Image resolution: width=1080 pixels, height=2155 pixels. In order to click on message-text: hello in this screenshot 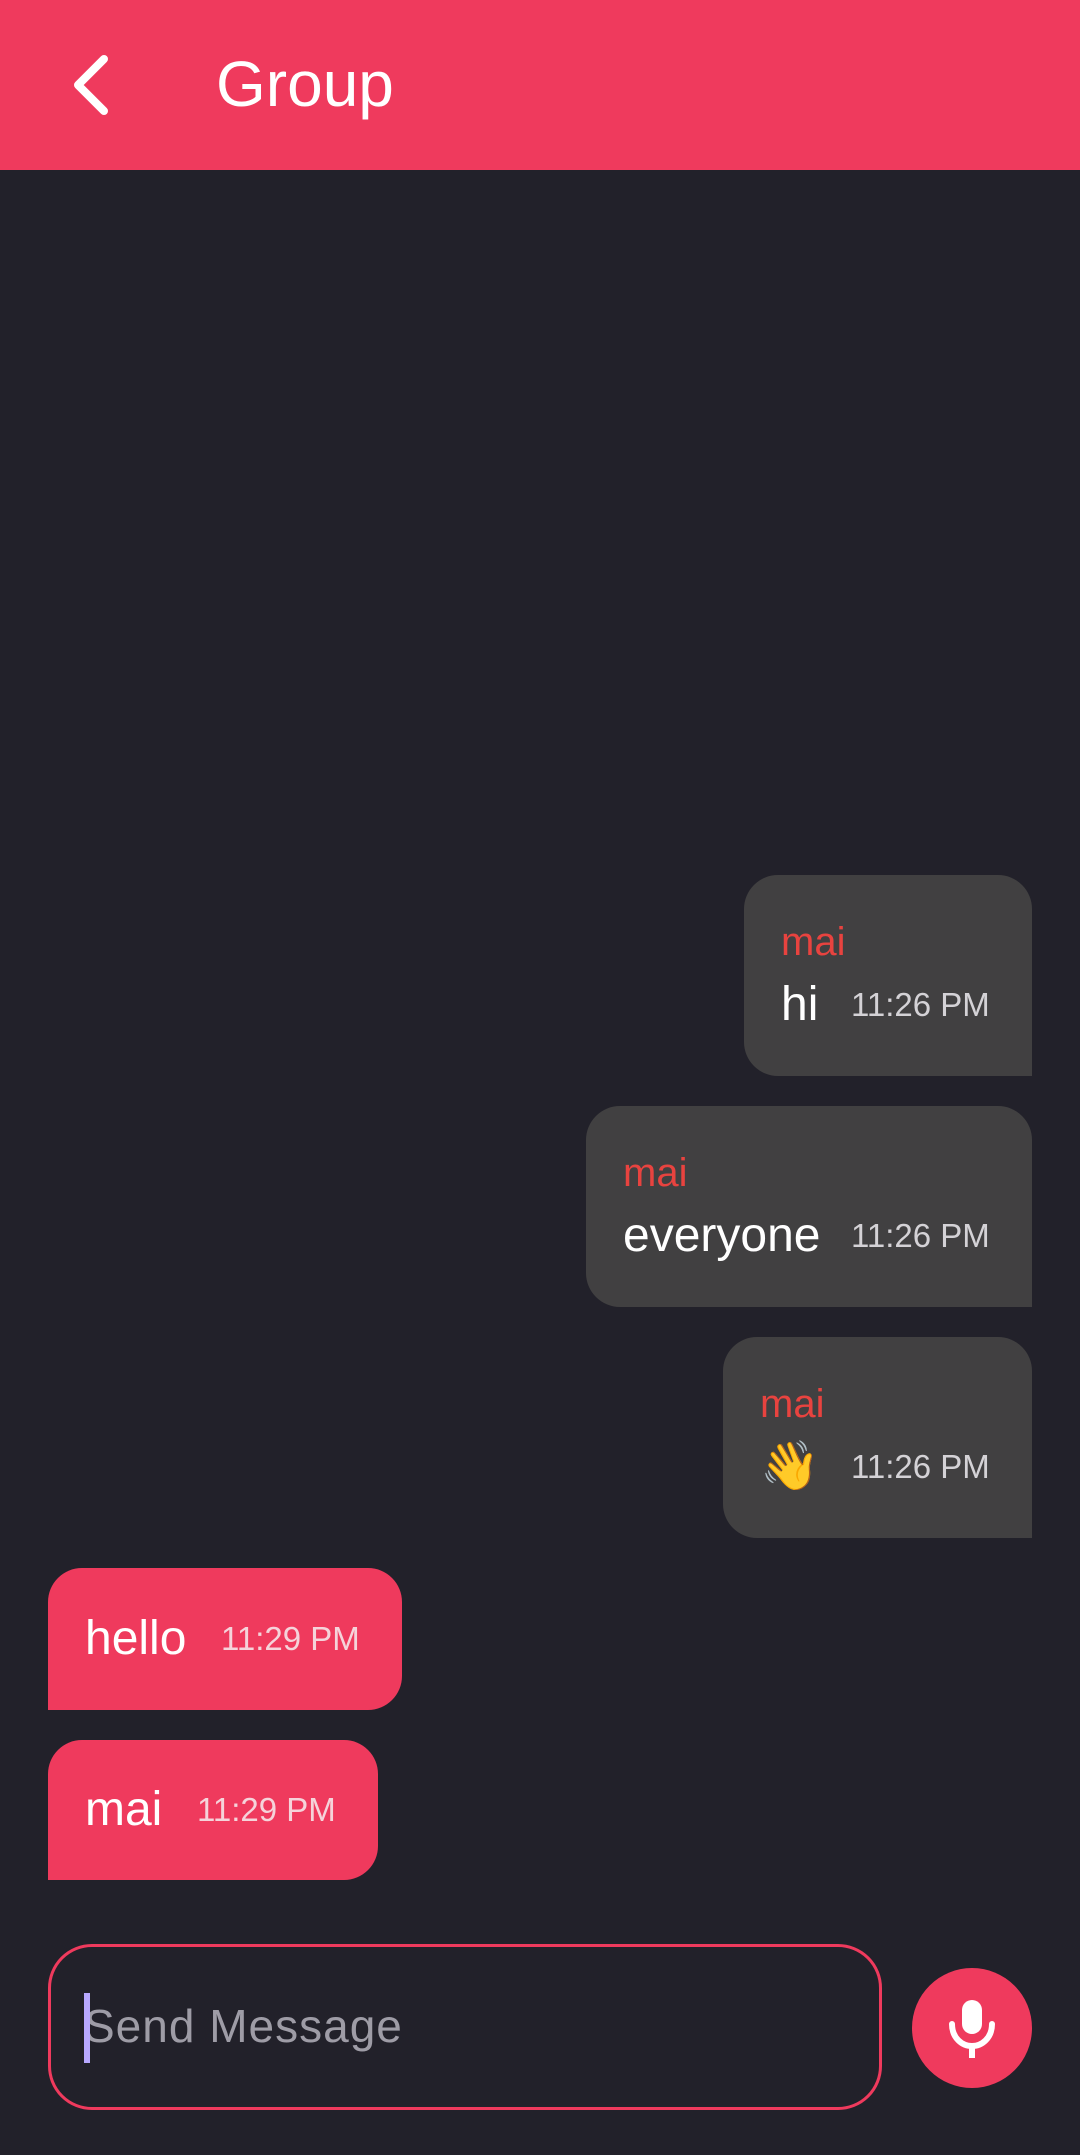, I will do `click(136, 1638)`.